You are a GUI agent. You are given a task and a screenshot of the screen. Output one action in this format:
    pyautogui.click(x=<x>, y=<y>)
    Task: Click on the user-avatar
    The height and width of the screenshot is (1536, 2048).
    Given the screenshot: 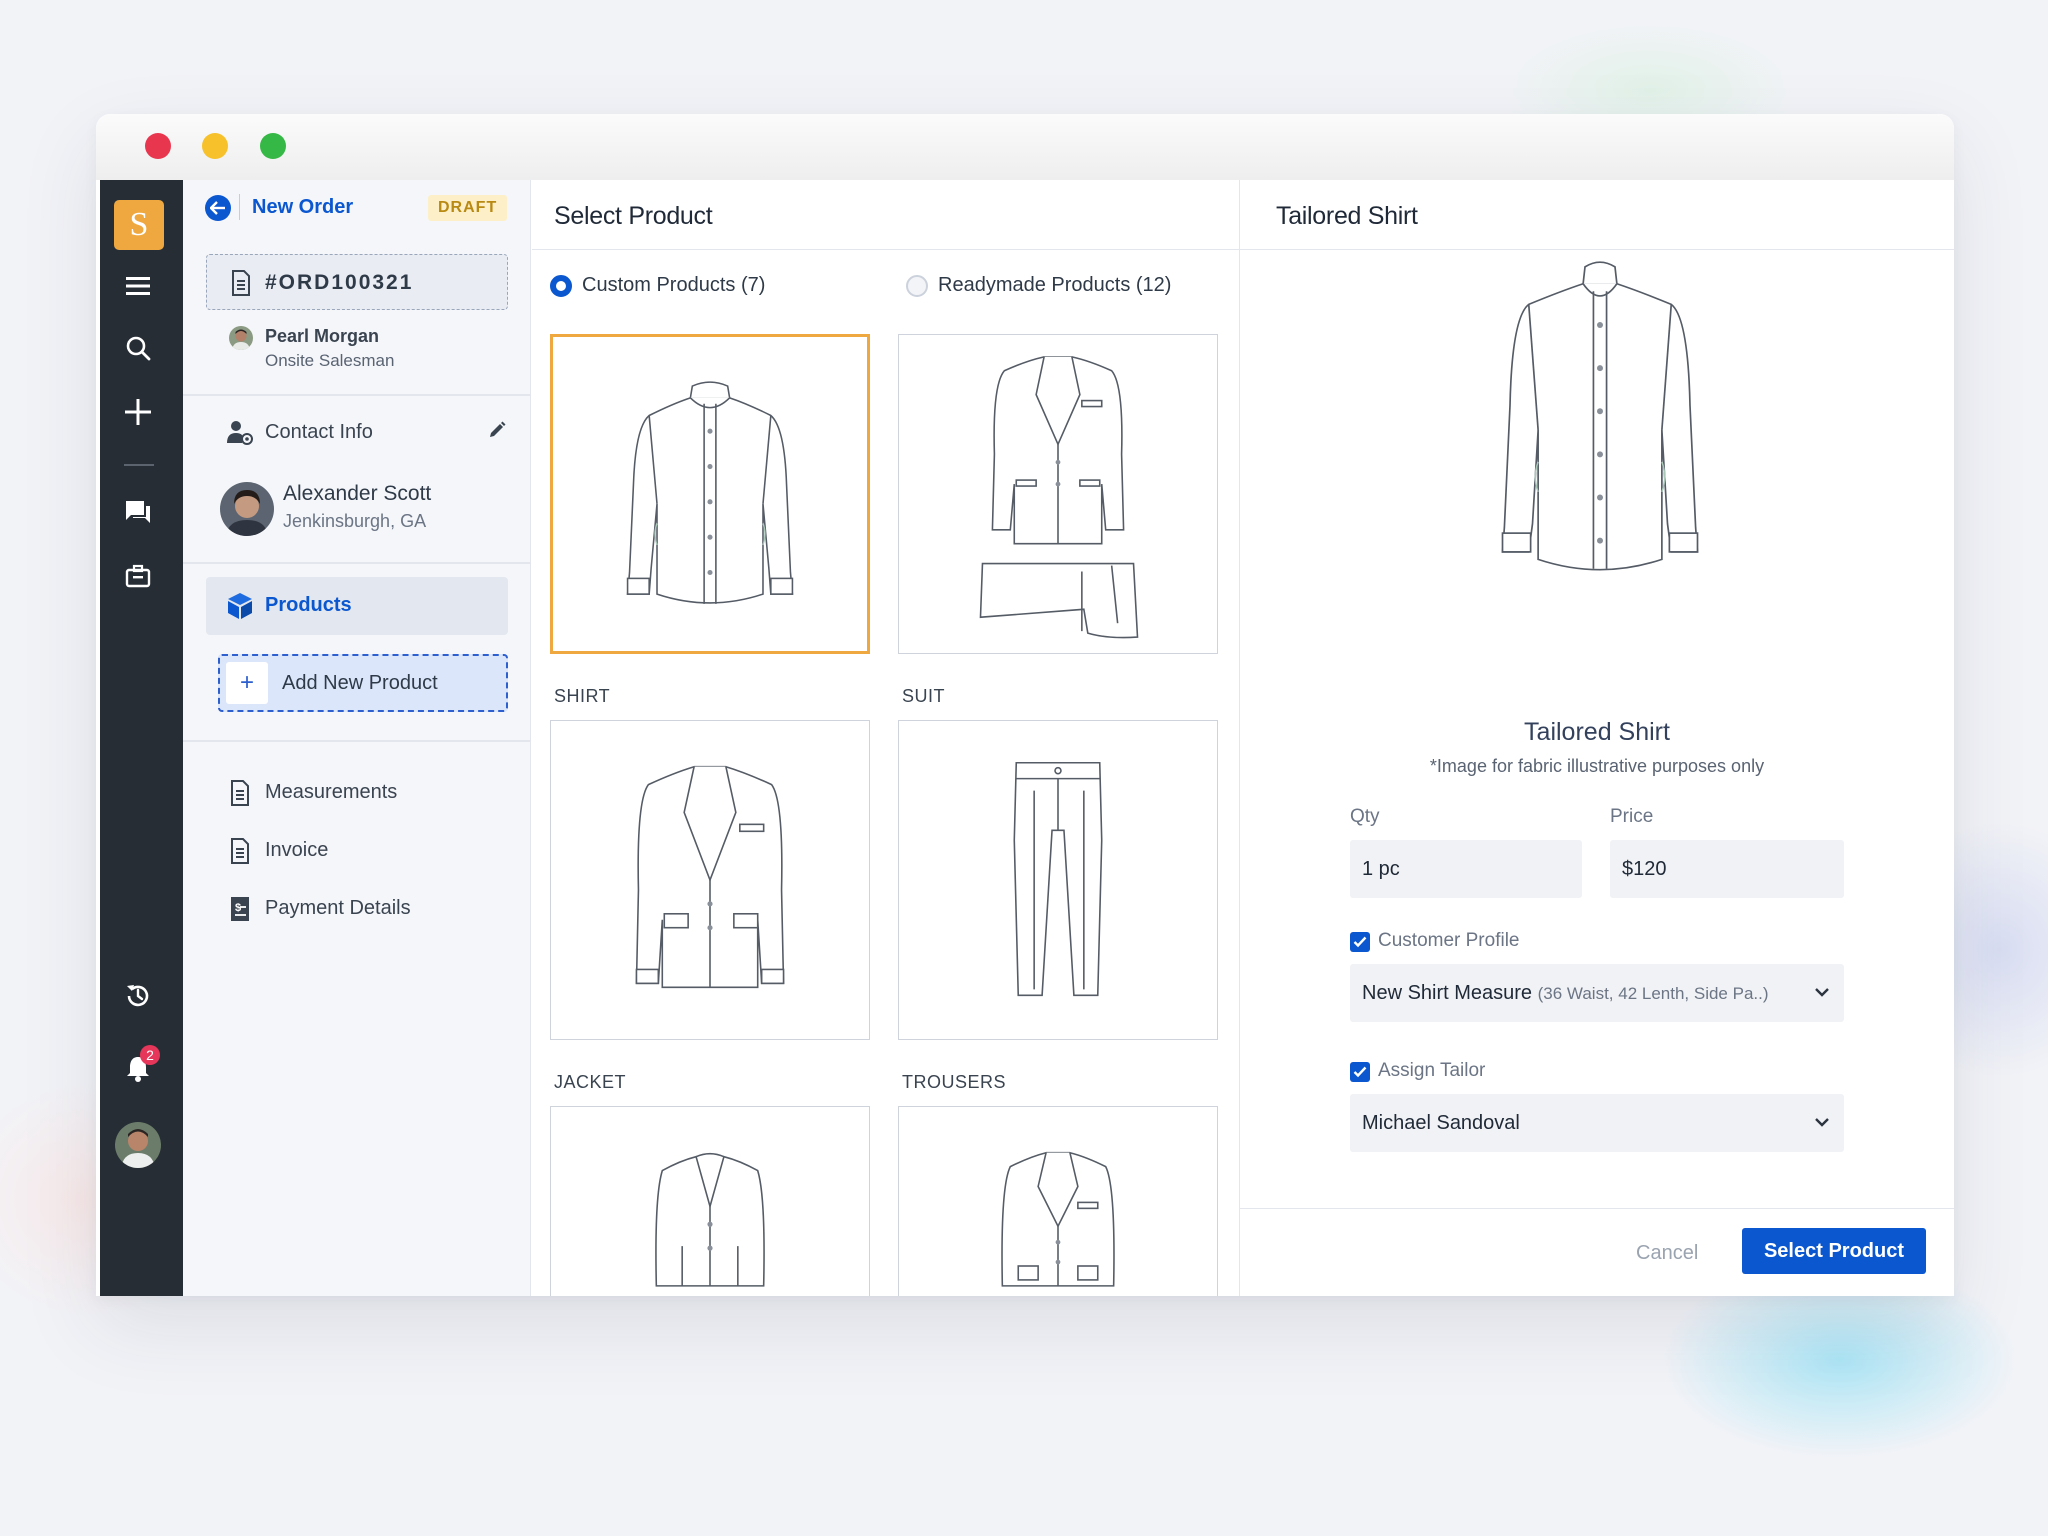 What is the action you would take?
    pyautogui.click(x=138, y=1145)
    